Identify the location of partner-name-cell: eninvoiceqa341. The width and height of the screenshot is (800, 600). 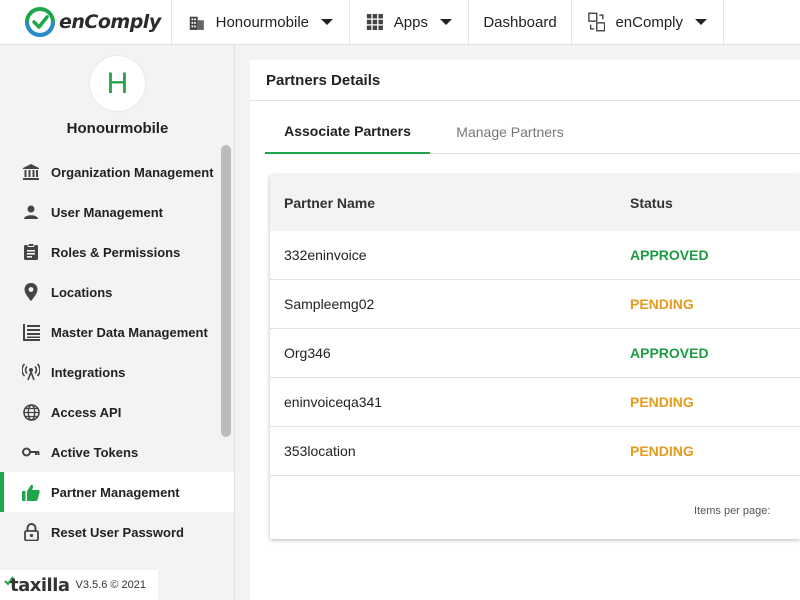
(333, 402).